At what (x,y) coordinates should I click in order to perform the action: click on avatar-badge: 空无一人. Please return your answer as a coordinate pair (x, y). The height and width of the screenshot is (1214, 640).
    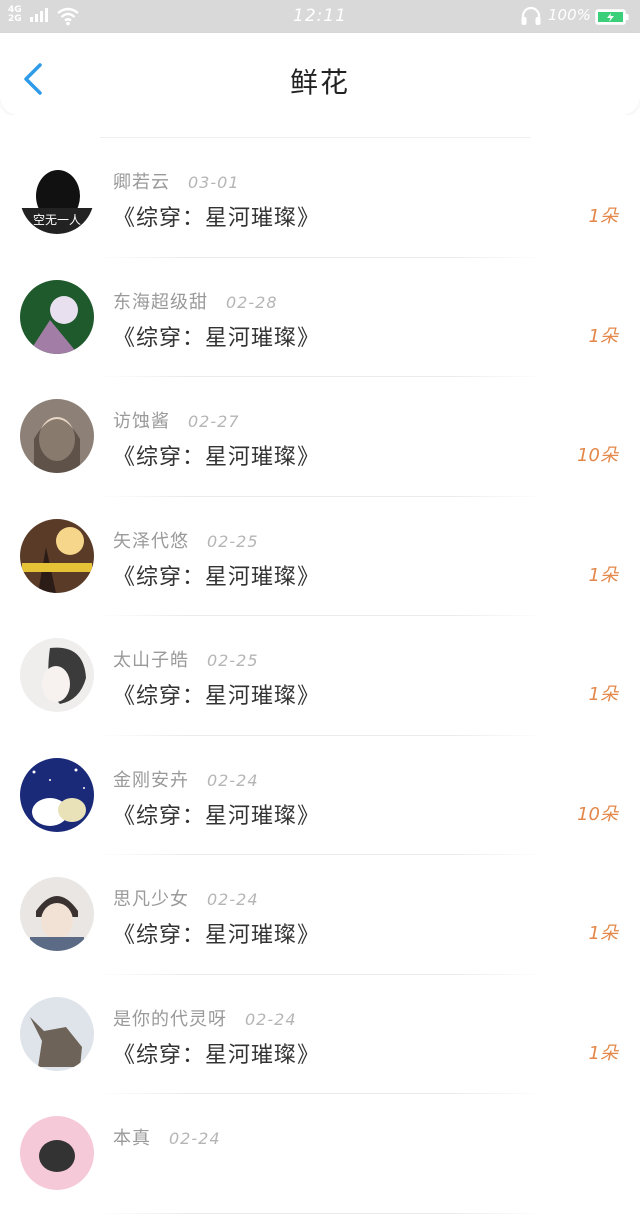
    Looking at the image, I should click on (56, 220).